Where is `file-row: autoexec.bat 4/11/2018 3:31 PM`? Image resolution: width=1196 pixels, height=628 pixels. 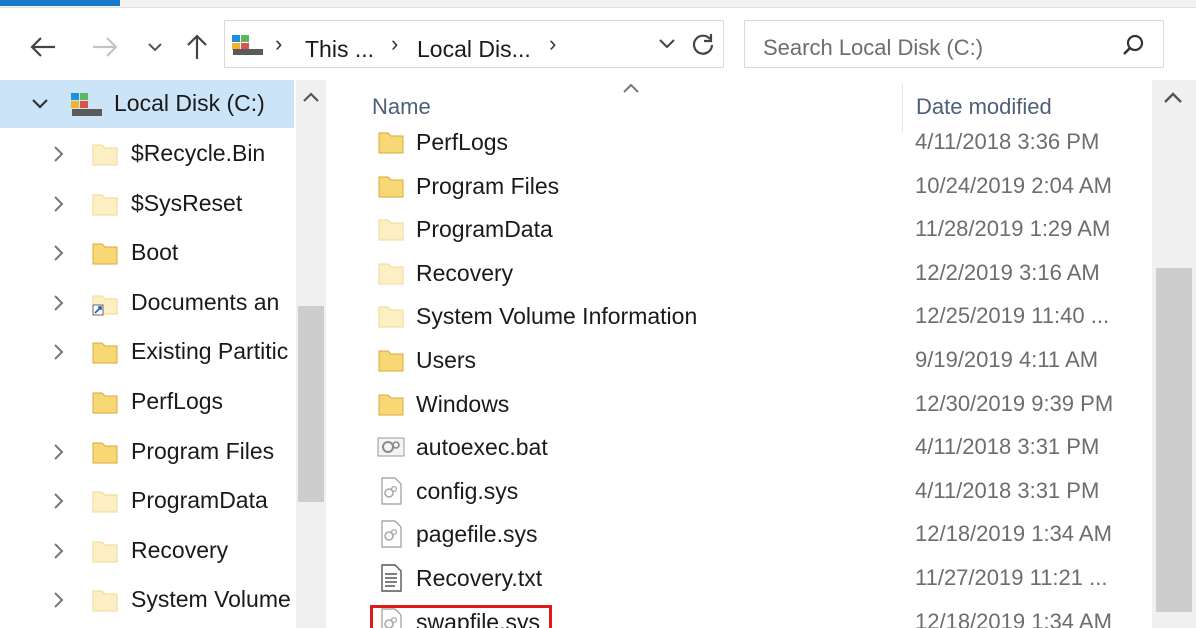
file-row: autoexec.bat 4/11/2018 3:31 PM is located at coordinates (768, 449).